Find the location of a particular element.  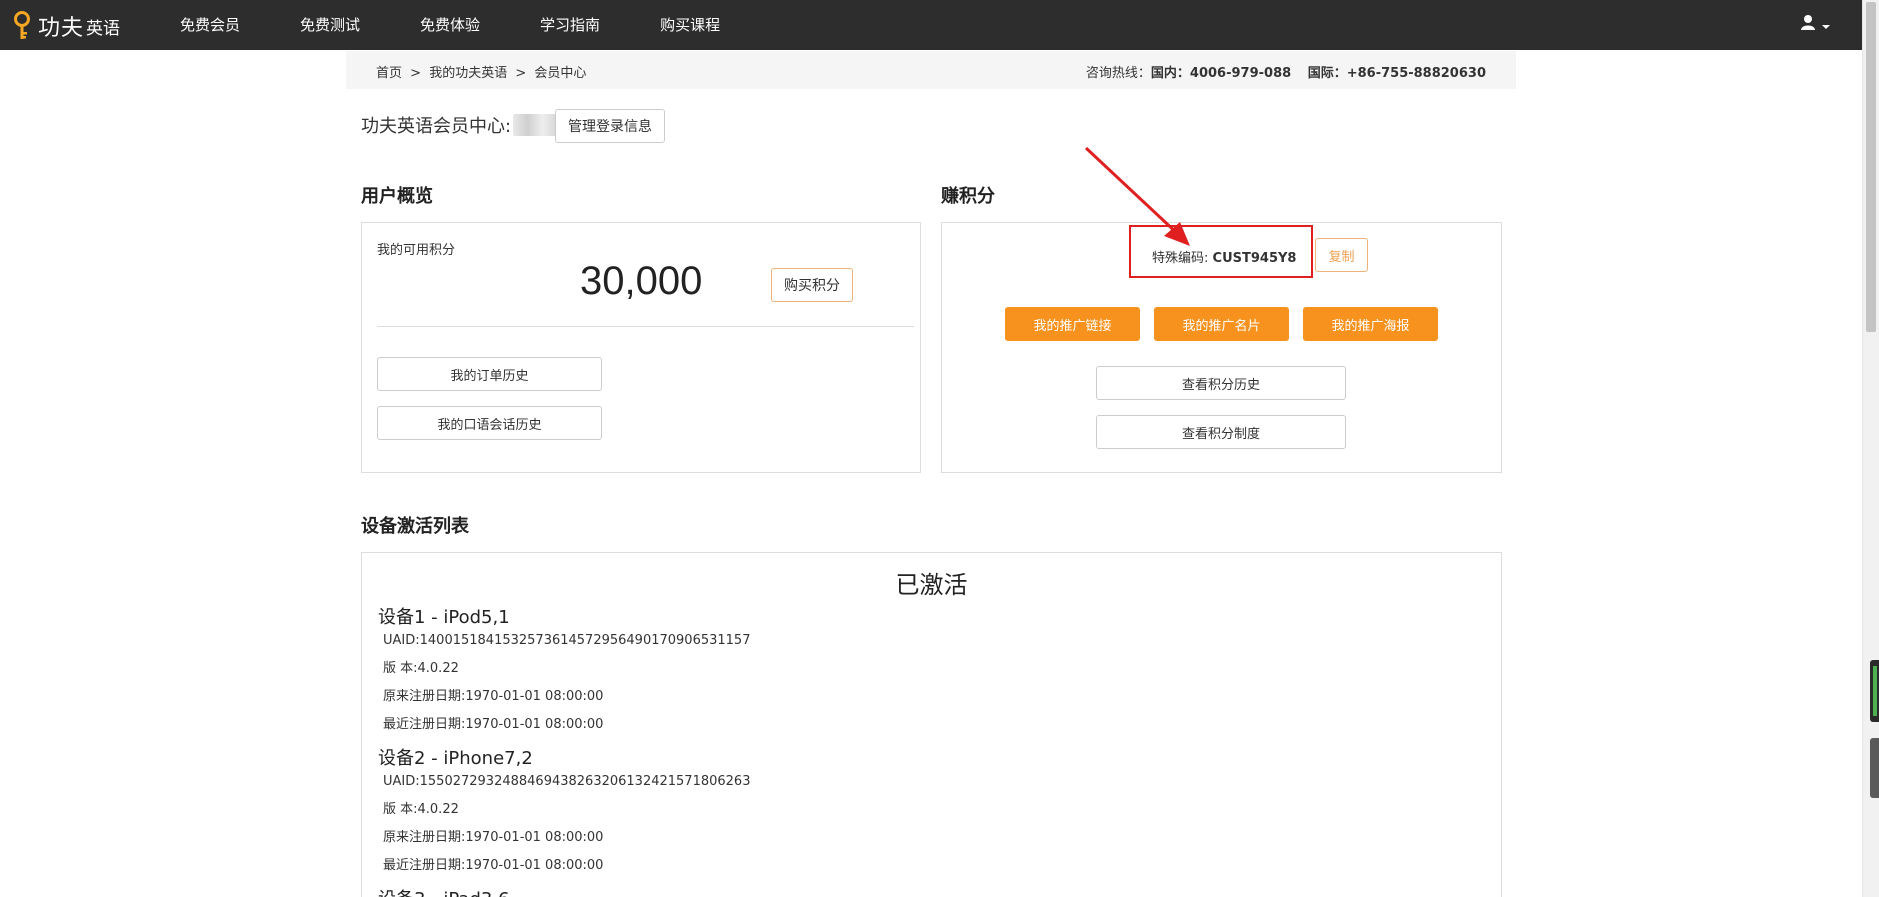

copy-code-button: 复制 is located at coordinates (1341, 255).